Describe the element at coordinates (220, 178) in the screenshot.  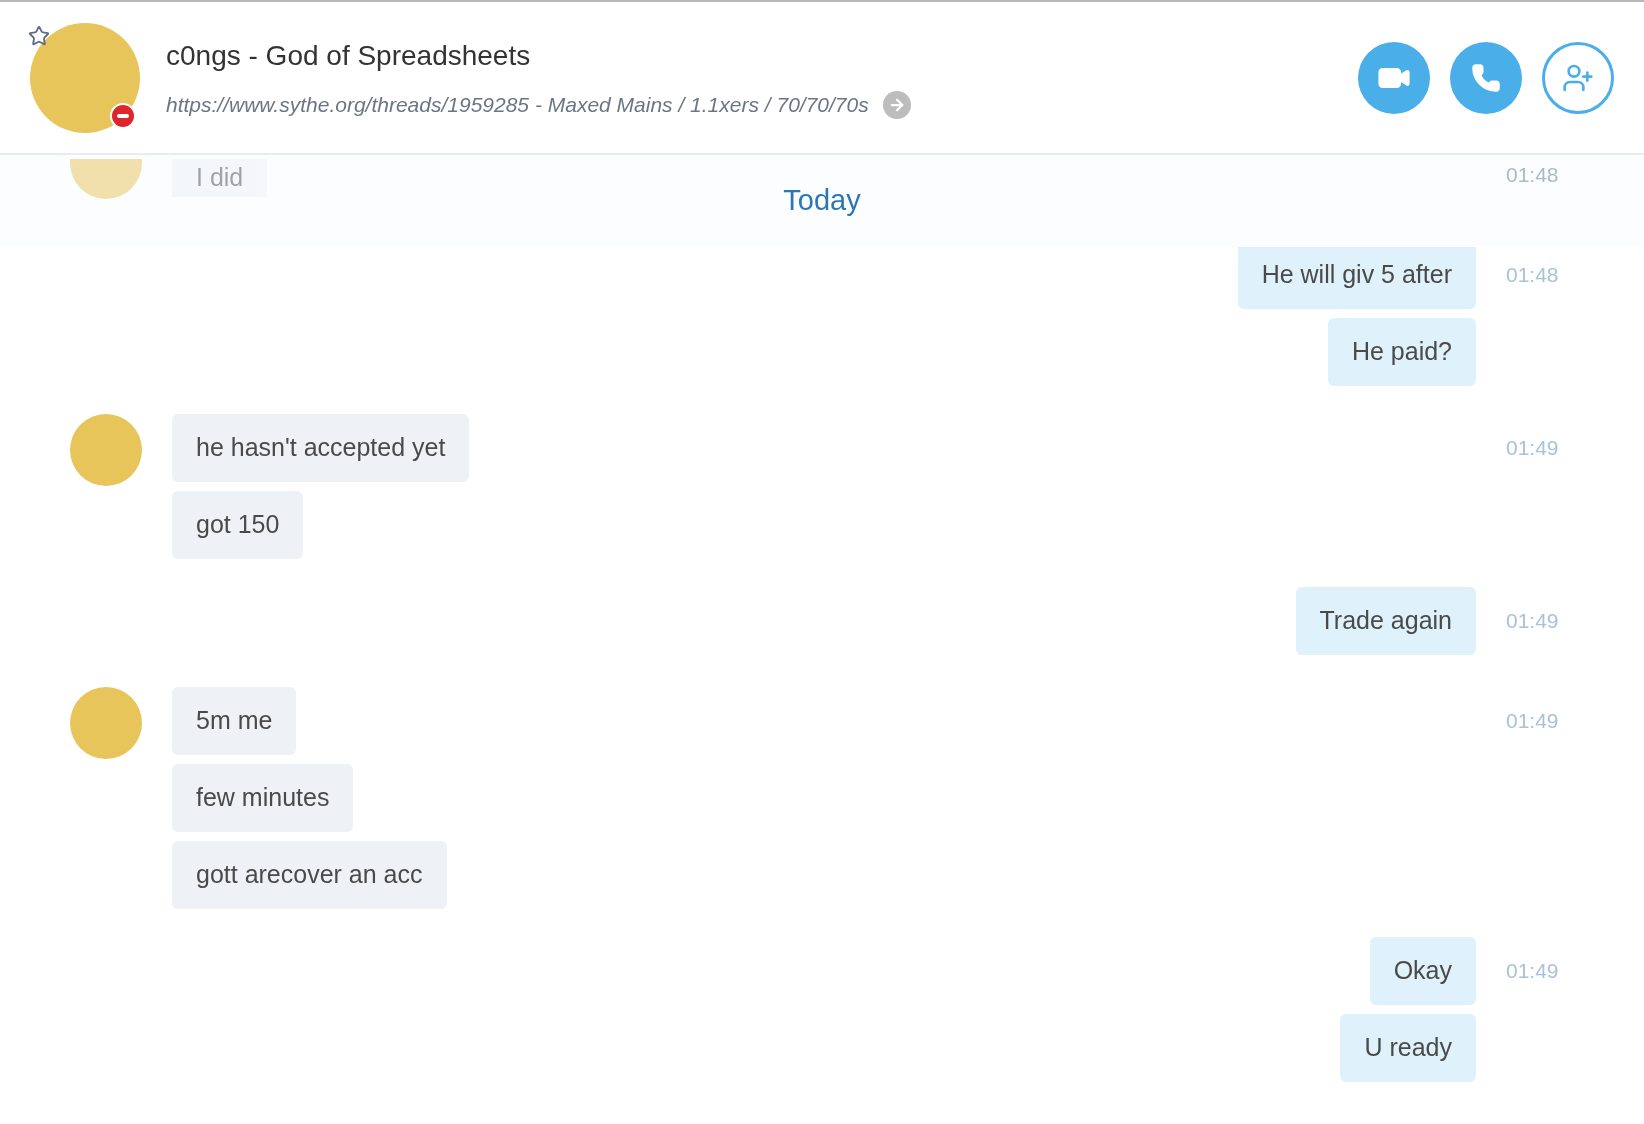
I see `message-bubble: I did` at that location.